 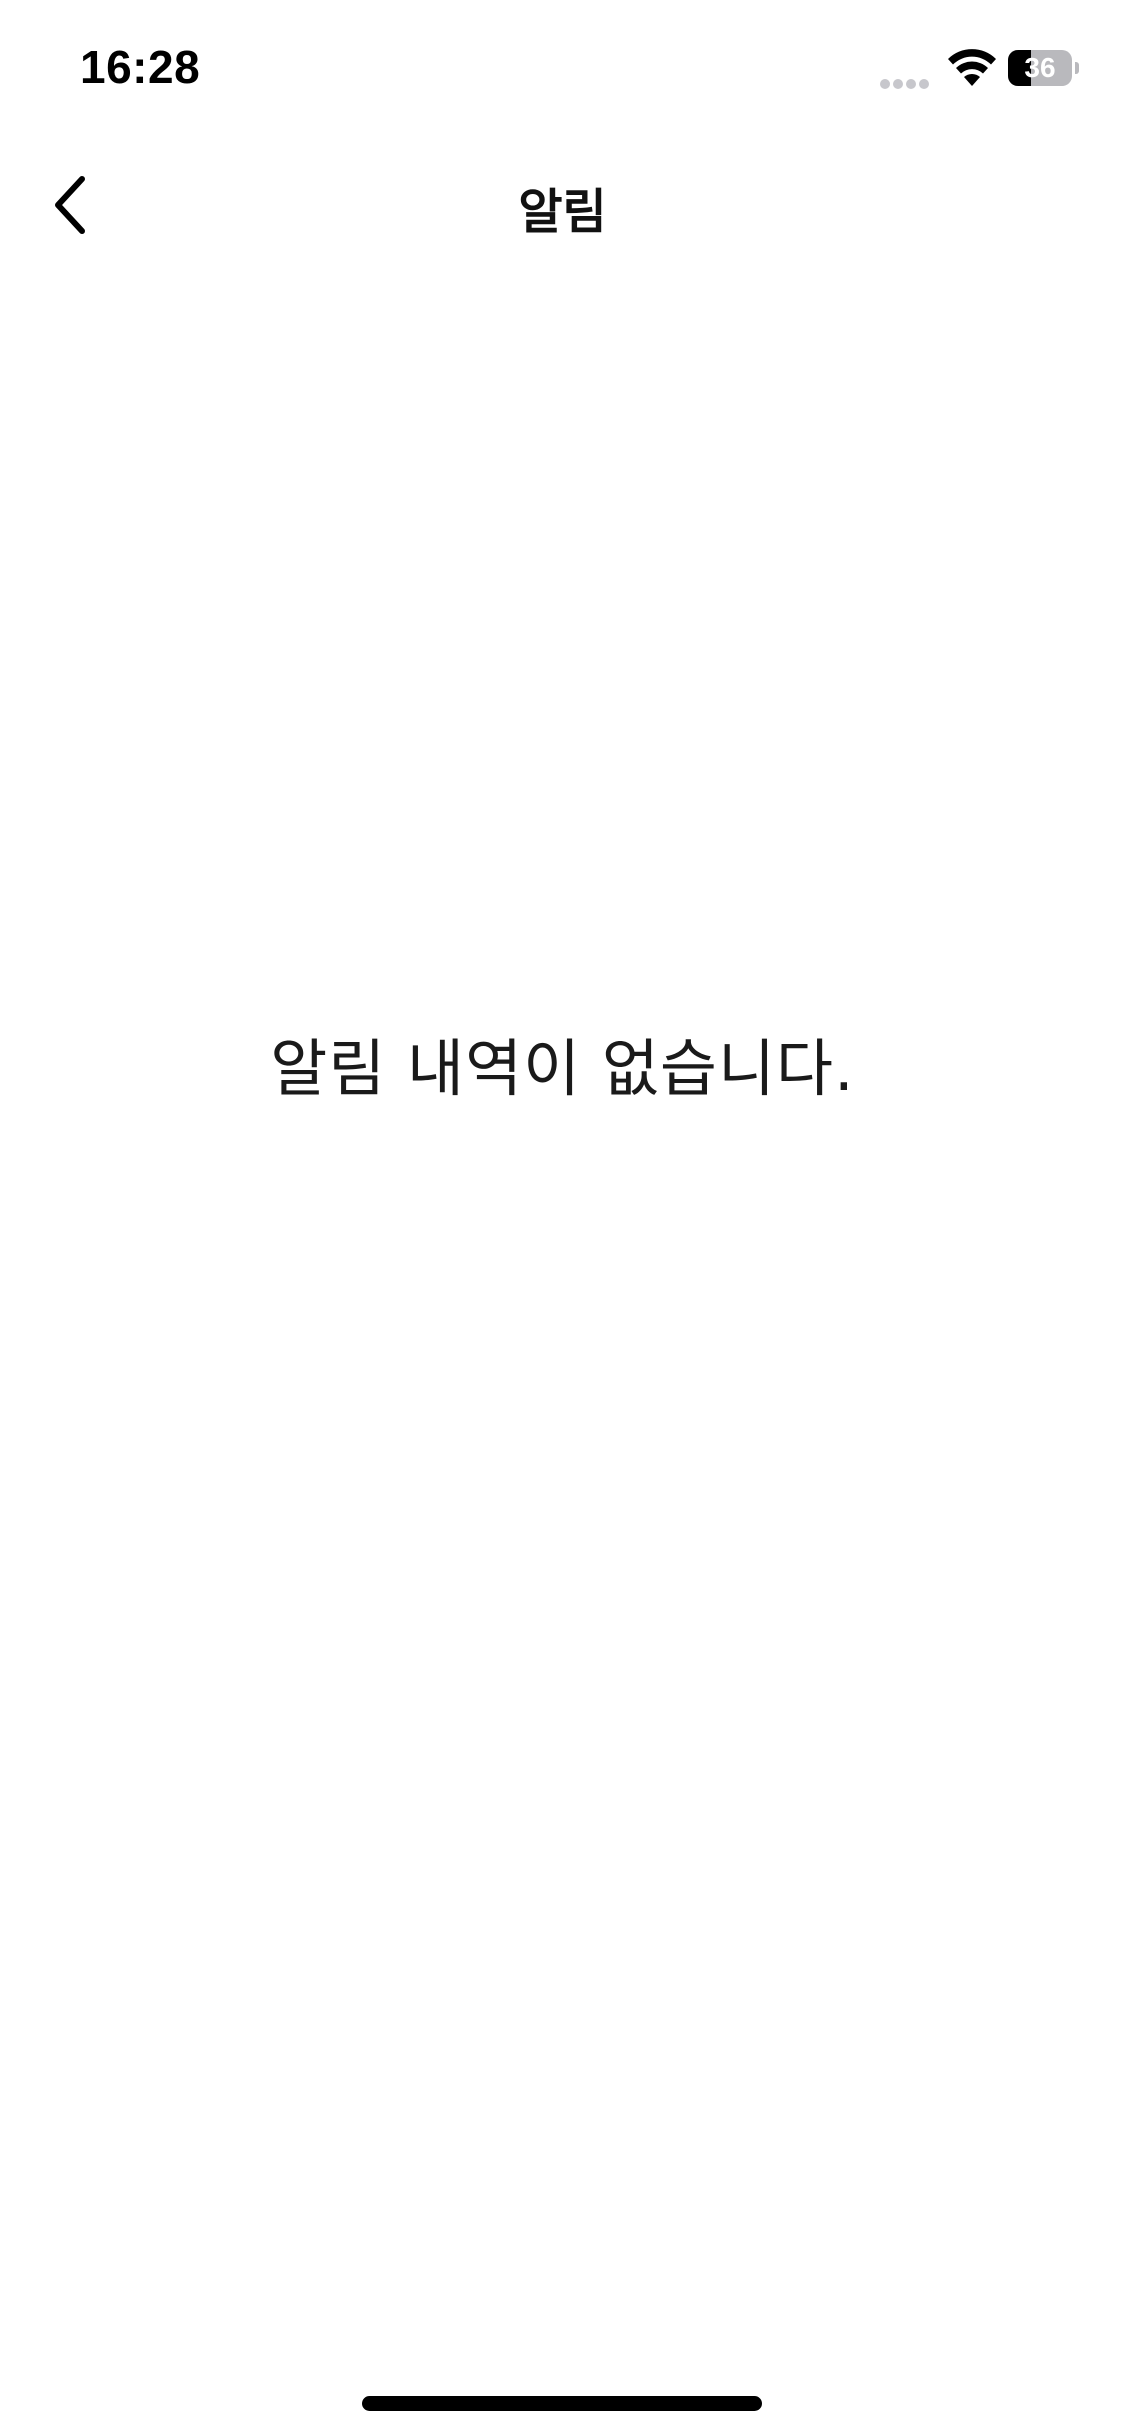 I want to click on empty-state-message: 알림 내역이 없습니다., so click(x=562, y=1068).